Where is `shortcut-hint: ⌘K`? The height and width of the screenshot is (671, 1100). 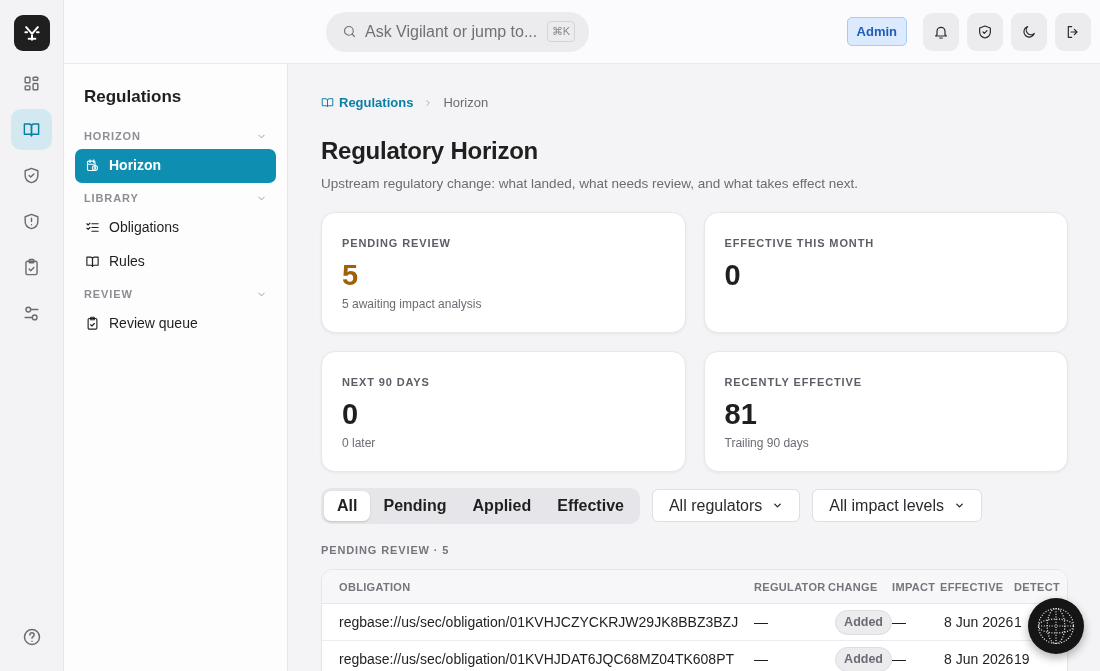 shortcut-hint: ⌘K is located at coordinates (560, 31).